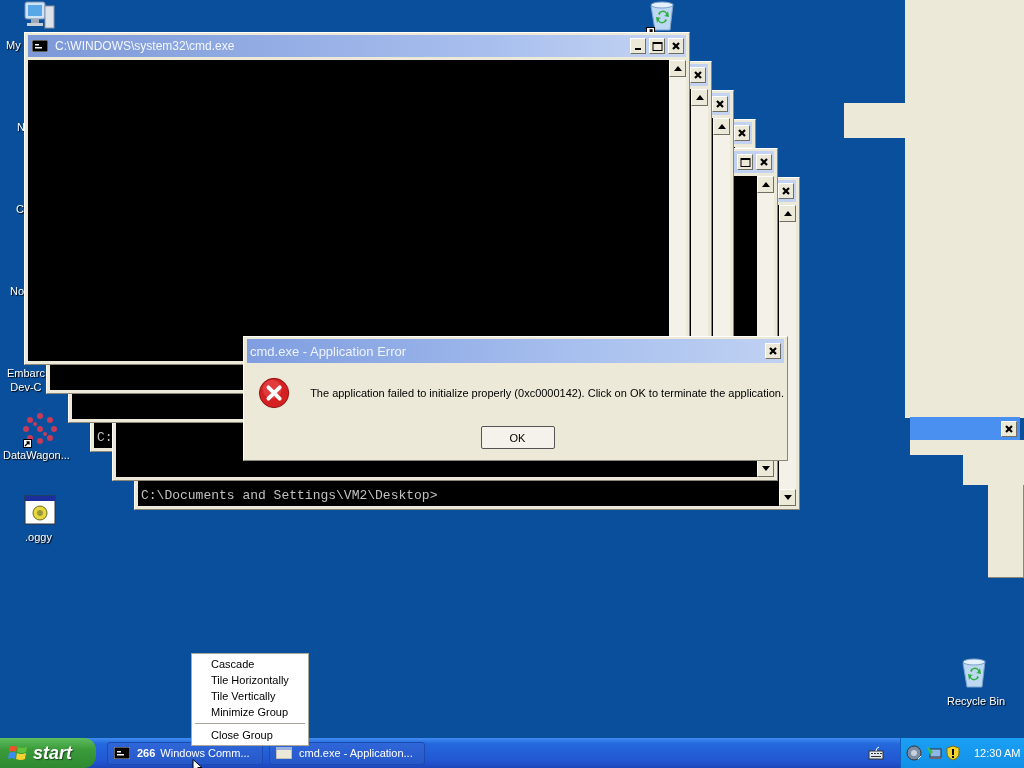 The height and width of the screenshot is (768, 1024). I want to click on menu-item: Close Group, so click(250, 735).